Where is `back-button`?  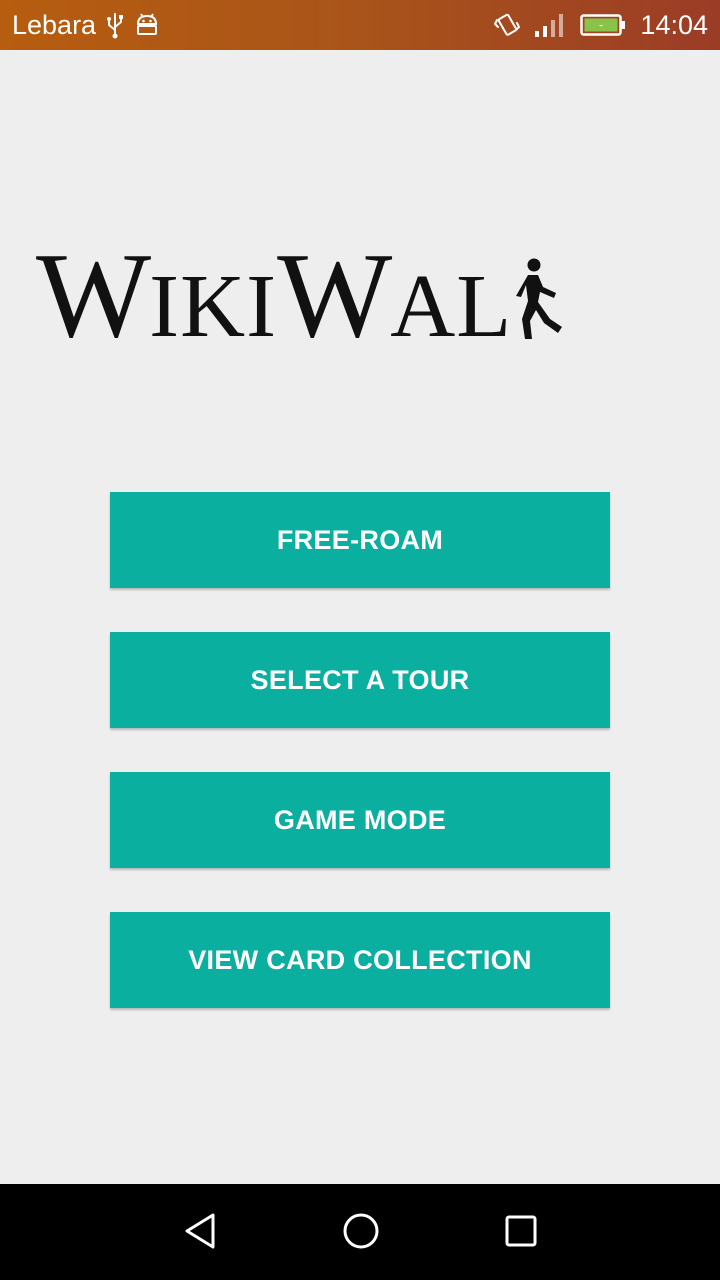
back-button is located at coordinates (201, 1233).